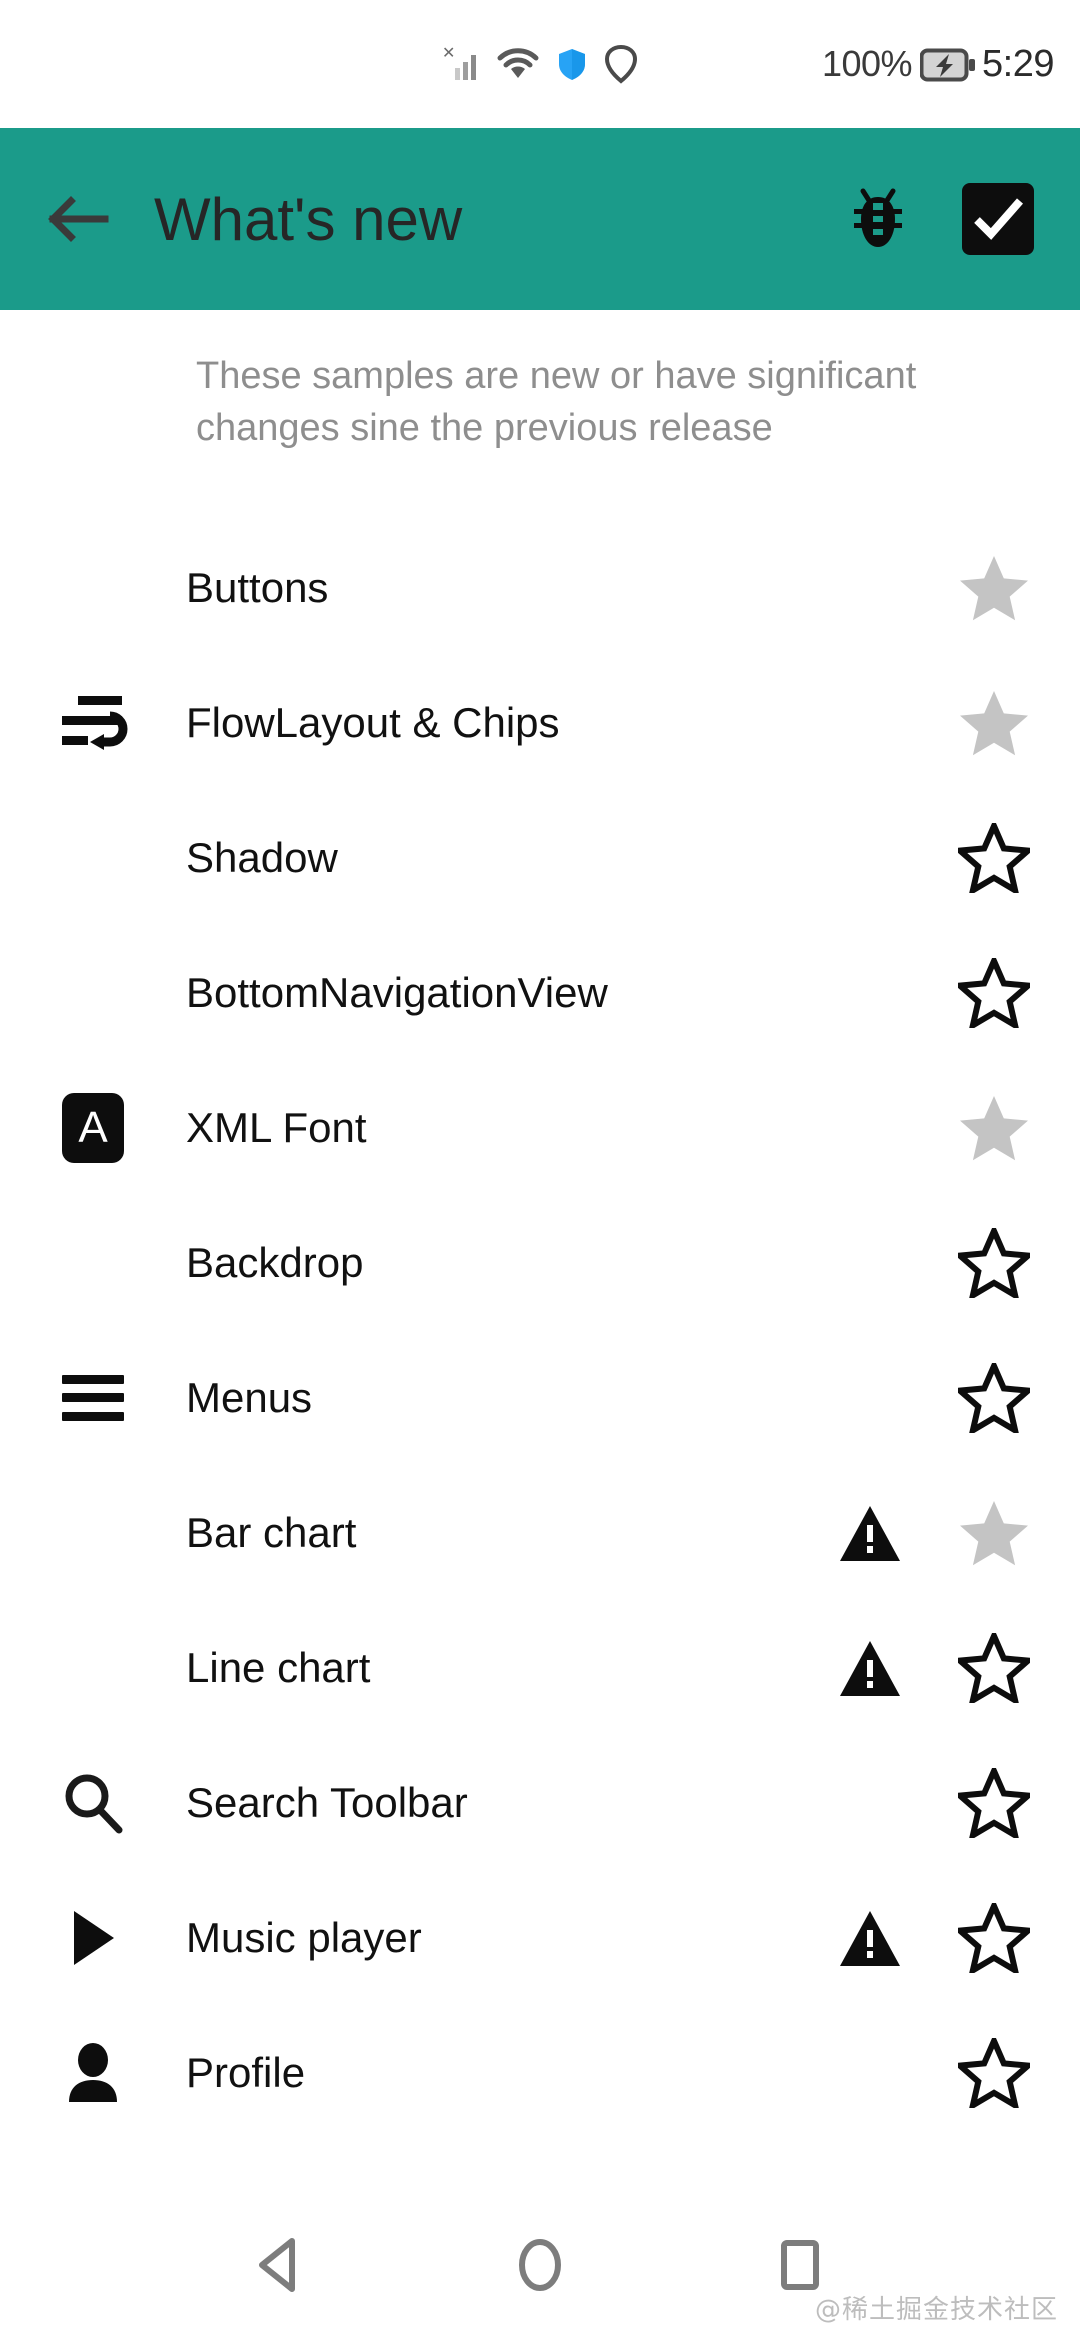 Image resolution: width=1080 pixels, height=2340 pixels. I want to click on list-item-label: Line chart, so click(278, 1667).